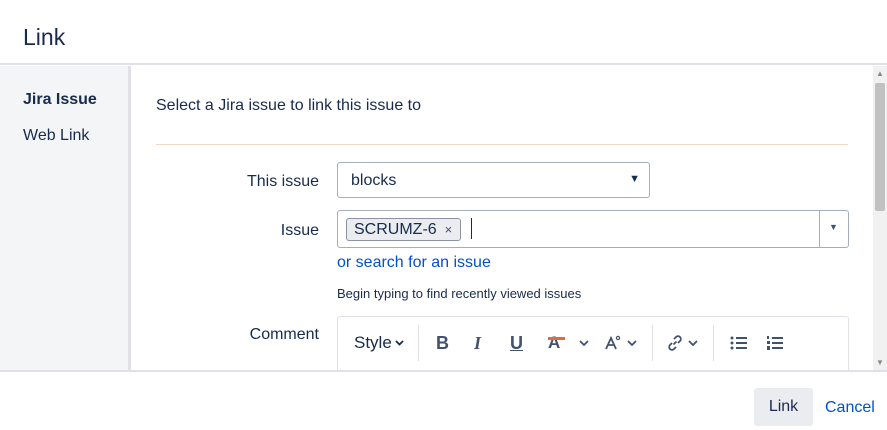 The width and height of the screenshot is (887, 430). What do you see at coordinates (65, 218) in the screenshot?
I see `link-type-sidebar: Jira Issue Web Link` at bounding box center [65, 218].